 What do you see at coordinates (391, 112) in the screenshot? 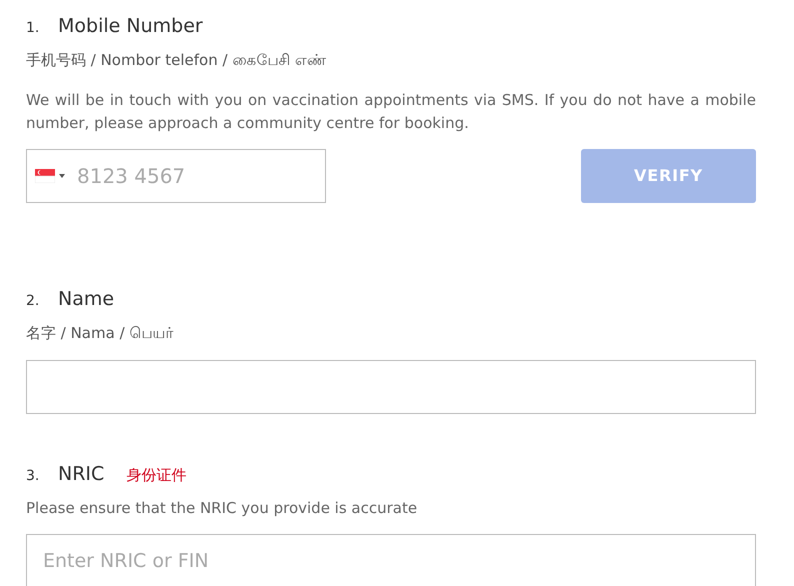
I see `field-description: We will be in touch with you on vaccination appointments via SMS. If you do not have a mobile number, please approach a community centre for booking.` at bounding box center [391, 112].